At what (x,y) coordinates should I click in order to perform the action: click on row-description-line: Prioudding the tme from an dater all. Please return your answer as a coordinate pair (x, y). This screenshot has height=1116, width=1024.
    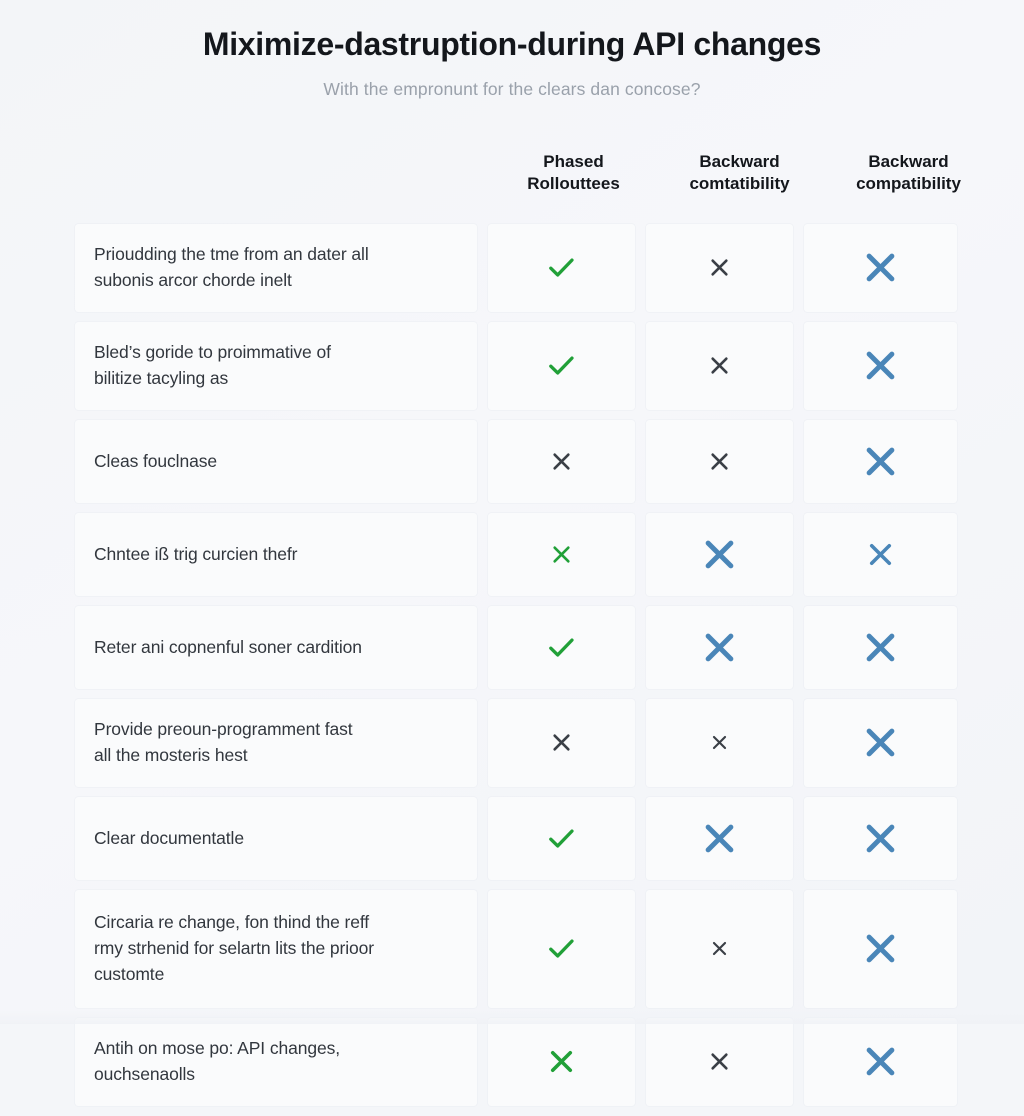
    Looking at the image, I should click on (231, 254).